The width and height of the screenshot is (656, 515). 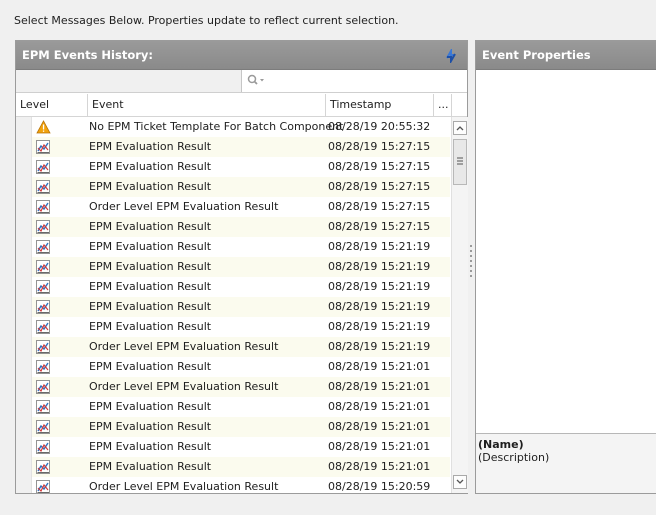 I want to click on timestamp-cell: 08/28/19 20:55:32, so click(x=379, y=126).